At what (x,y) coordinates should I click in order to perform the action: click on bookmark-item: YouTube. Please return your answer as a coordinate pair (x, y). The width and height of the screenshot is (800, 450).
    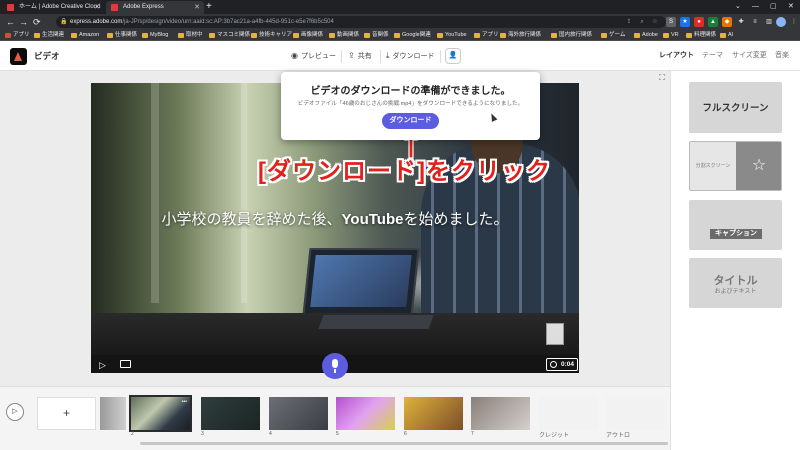
    Looking at the image, I should click on (452, 35).